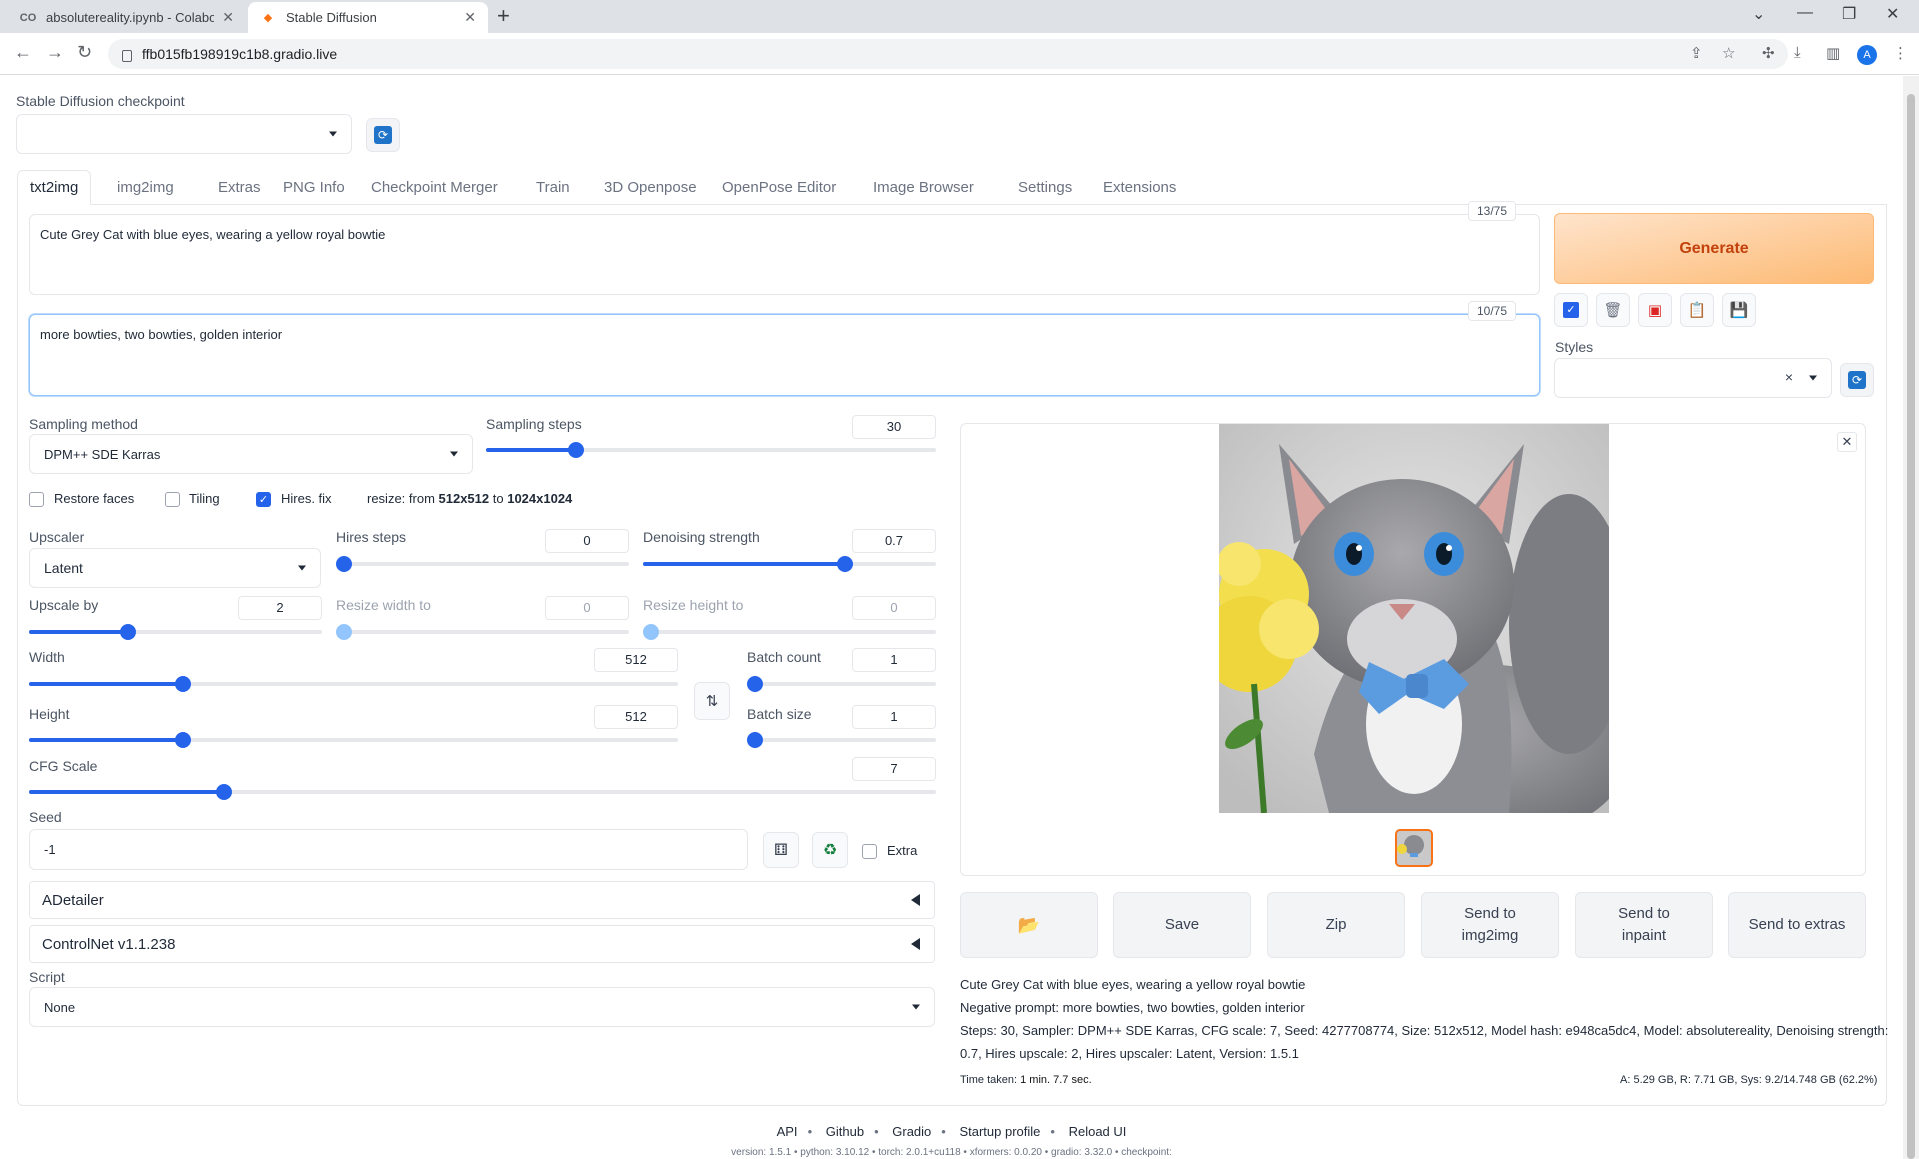 This screenshot has height=1159, width=1919. What do you see at coordinates (587, 608) in the screenshot?
I see `resize-width-input: 0` at bounding box center [587, 608].